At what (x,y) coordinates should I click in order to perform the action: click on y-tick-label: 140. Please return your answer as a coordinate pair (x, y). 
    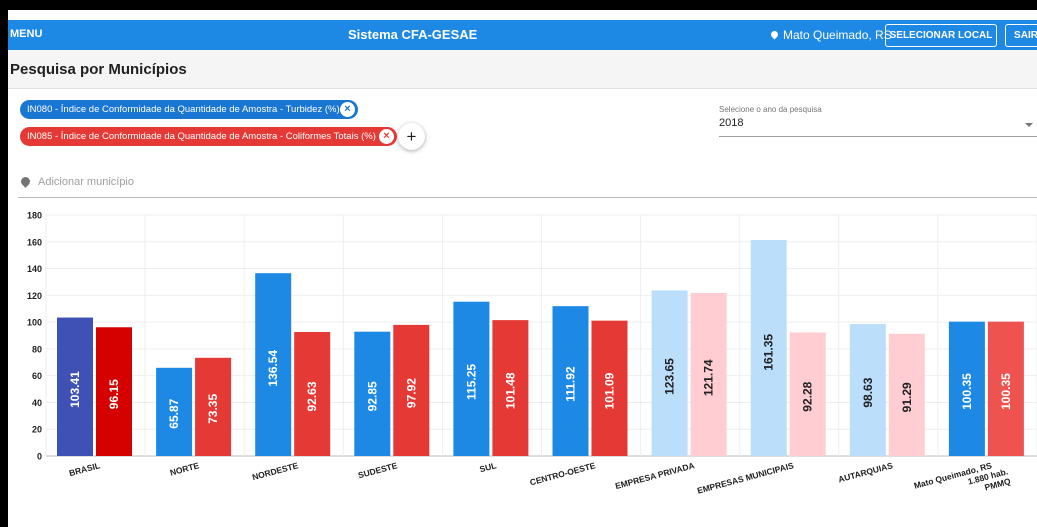
    Looking at the image, I should click on (34, 269).